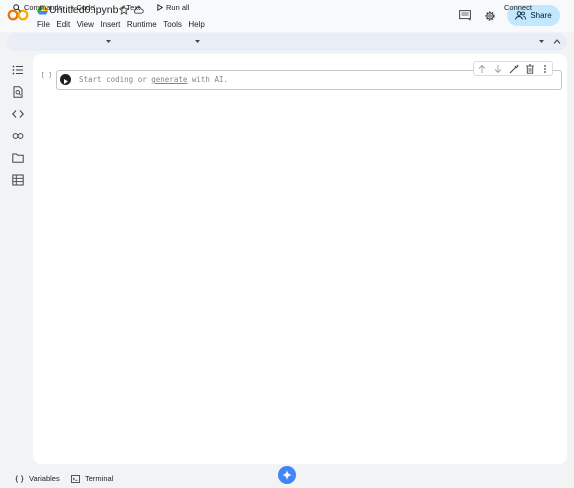 This screenshot has height=488, width=574. Describe the element at coordinates (19, 478) in the screenshot. I see `curly-braces-icon` at that location.